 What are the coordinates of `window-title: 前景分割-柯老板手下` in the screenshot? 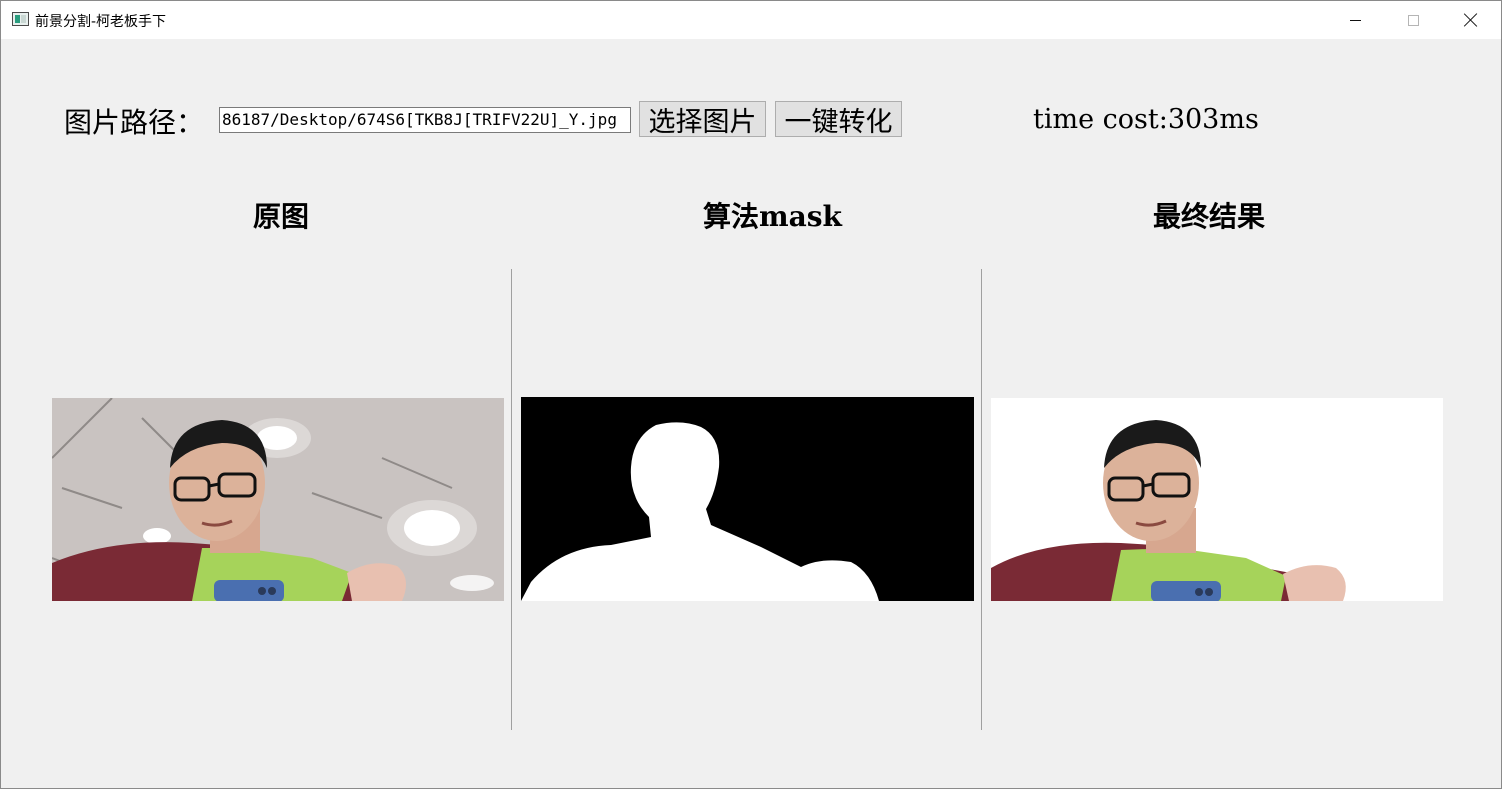 It's located at (101, 22).